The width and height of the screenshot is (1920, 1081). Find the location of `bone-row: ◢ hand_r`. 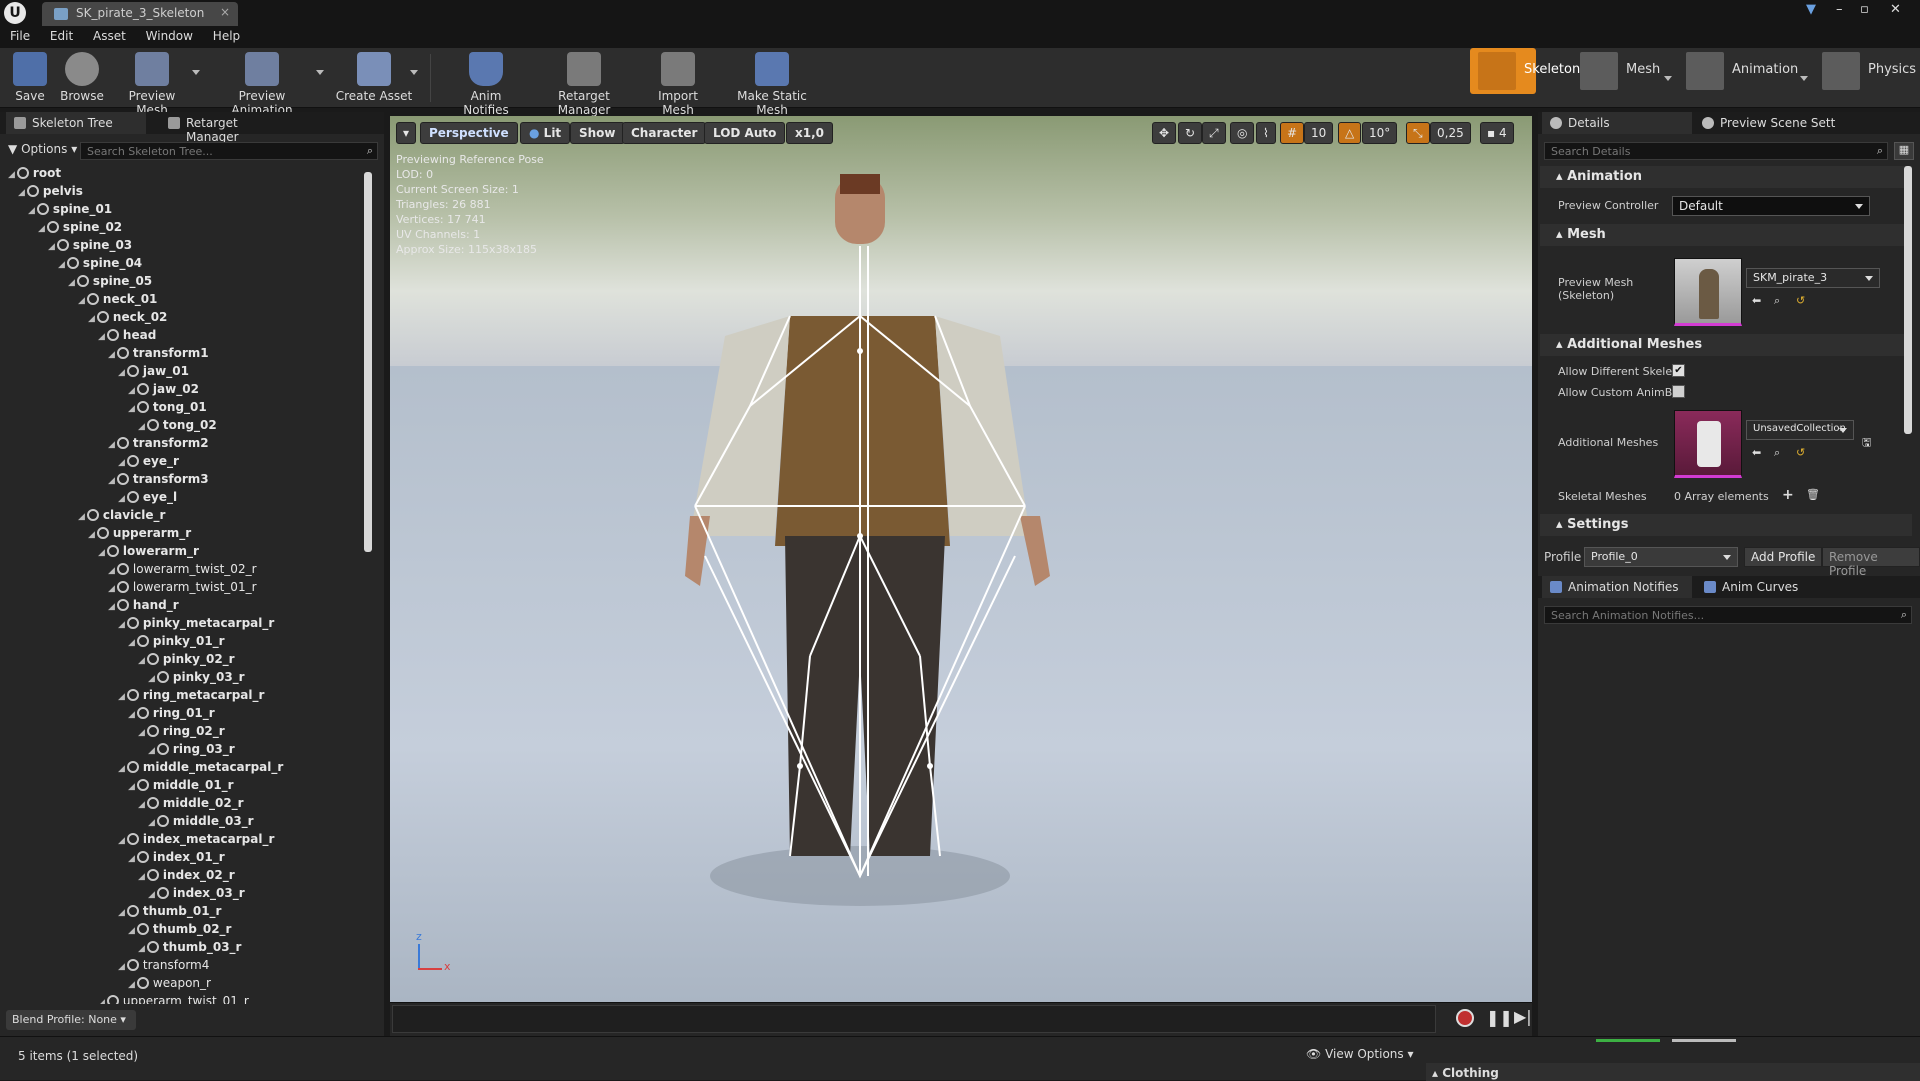

bone-row: ◢ hand_r is located at coordinates (143, 607).